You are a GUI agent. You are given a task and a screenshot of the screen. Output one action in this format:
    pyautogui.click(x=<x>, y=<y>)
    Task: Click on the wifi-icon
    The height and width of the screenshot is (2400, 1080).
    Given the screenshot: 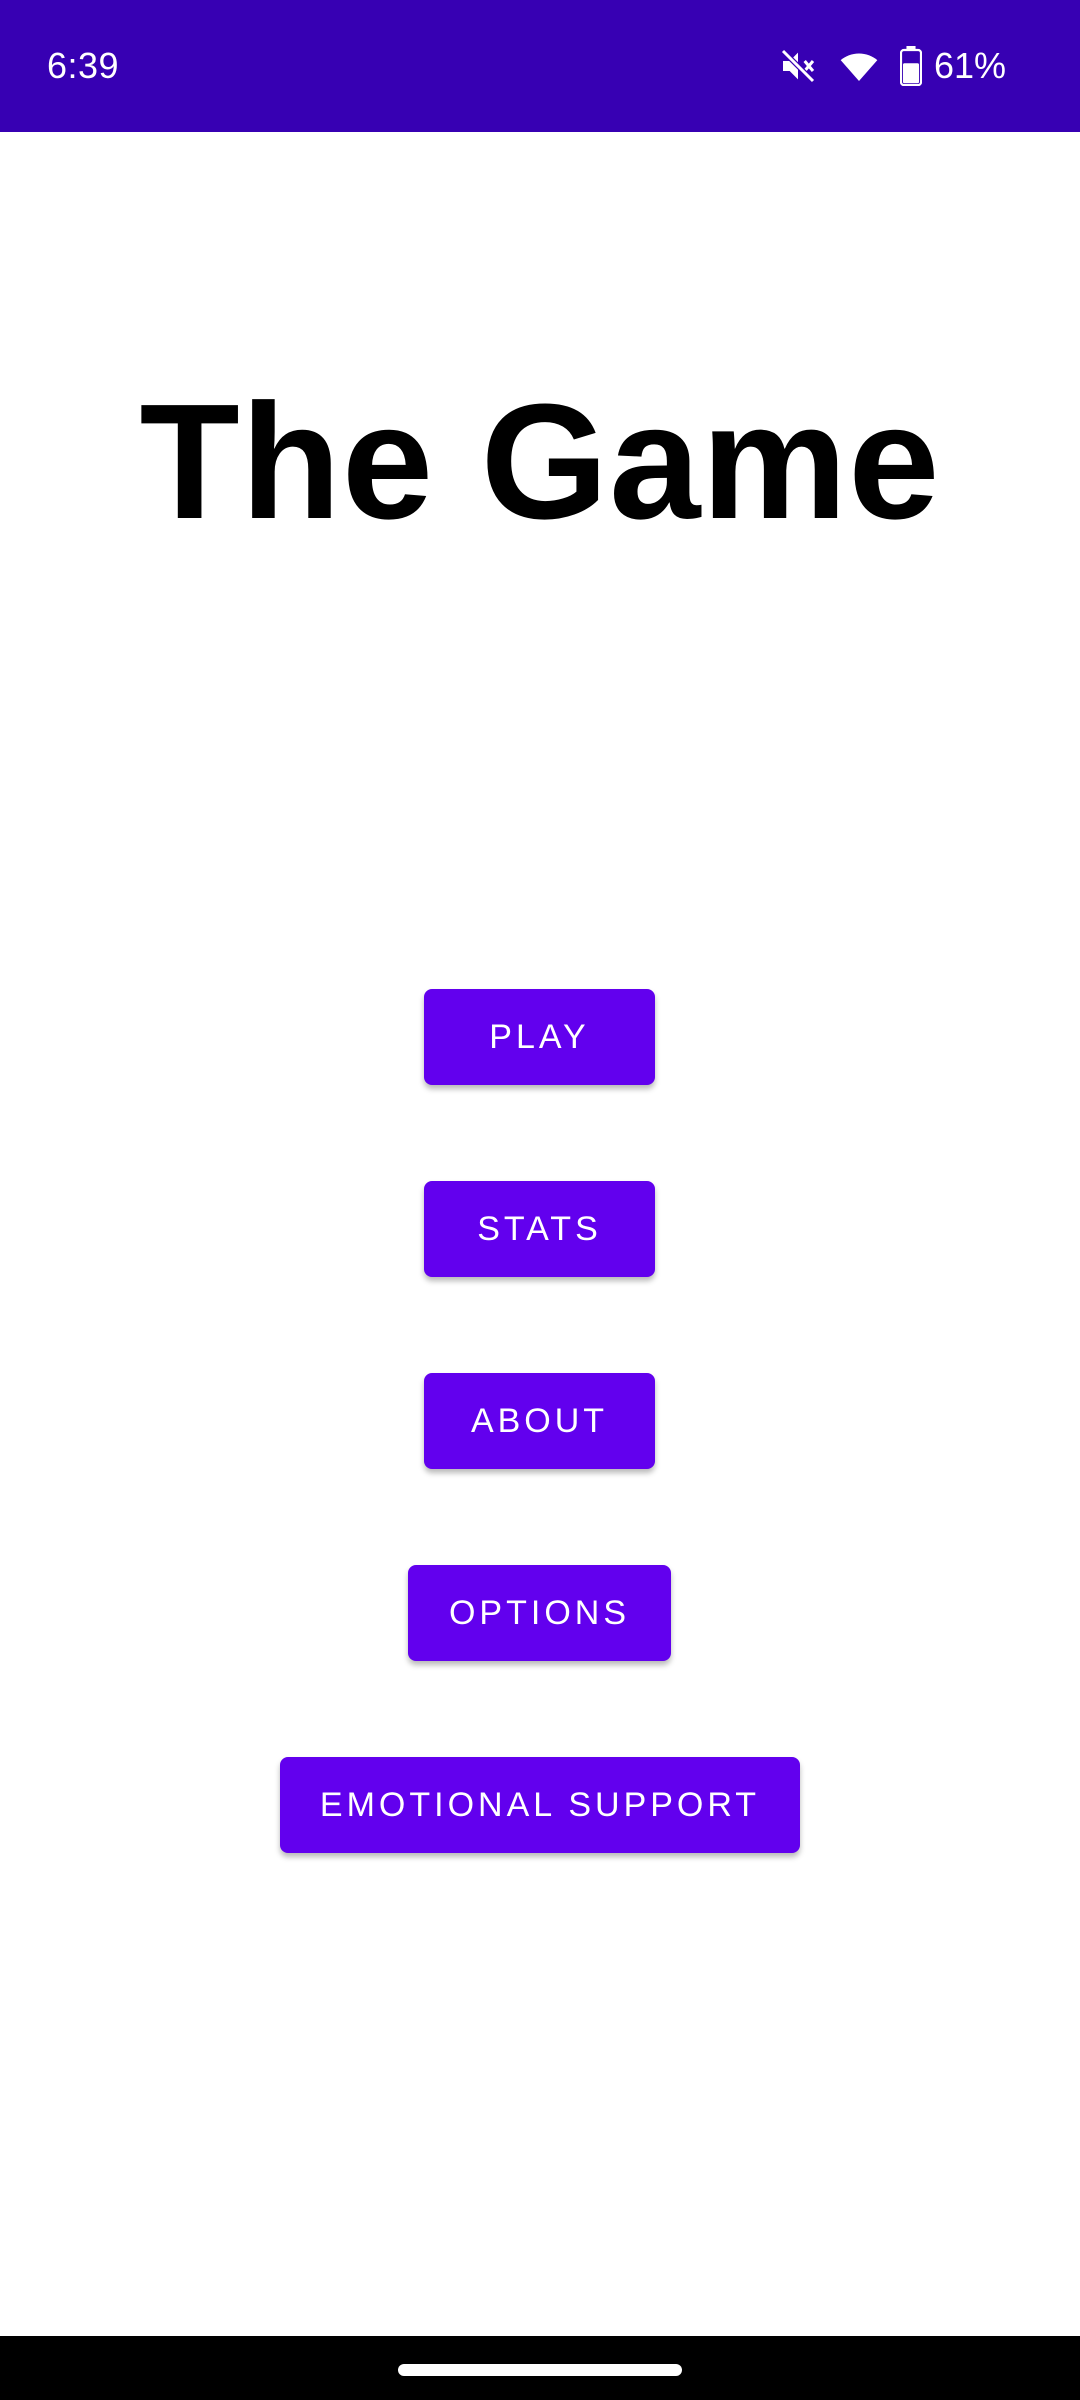 What is the action you would take?
    pyautogui.click(x=859, y=66)
    